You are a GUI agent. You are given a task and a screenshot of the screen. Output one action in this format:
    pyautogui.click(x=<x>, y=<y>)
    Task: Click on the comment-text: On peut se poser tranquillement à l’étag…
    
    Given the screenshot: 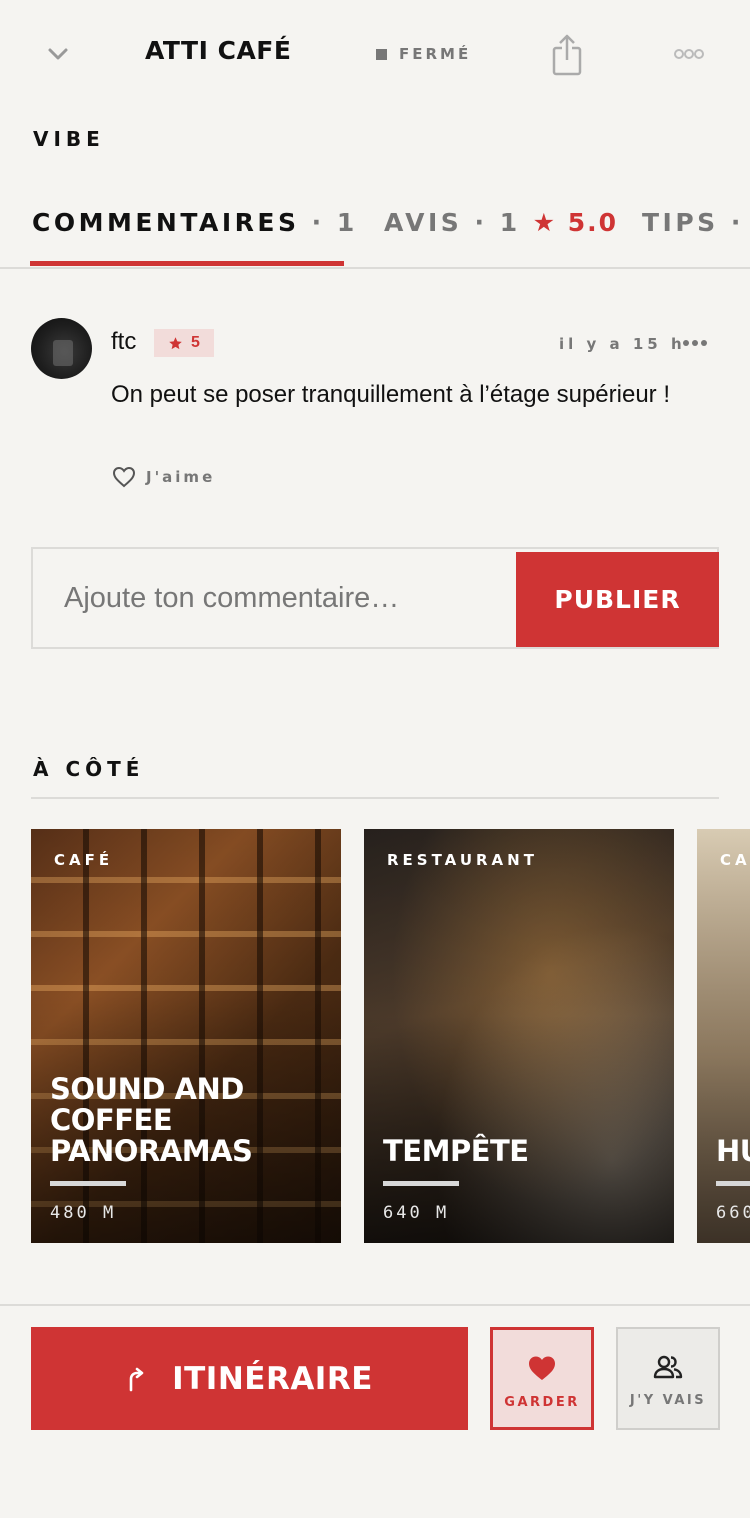 What is the action you would take?
    pyautogui.click(x=390, y=394)
    